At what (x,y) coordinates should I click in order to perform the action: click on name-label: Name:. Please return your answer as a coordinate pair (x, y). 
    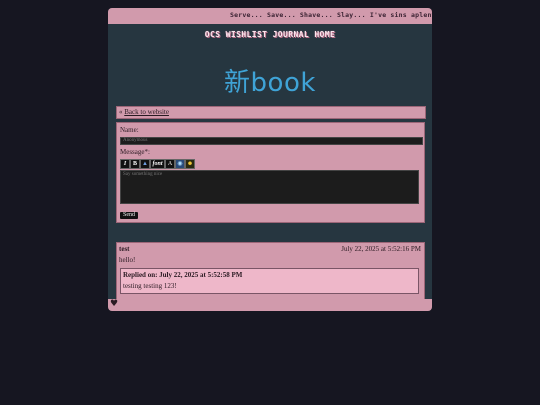
    Looking at the image, I should click on (129, 130).